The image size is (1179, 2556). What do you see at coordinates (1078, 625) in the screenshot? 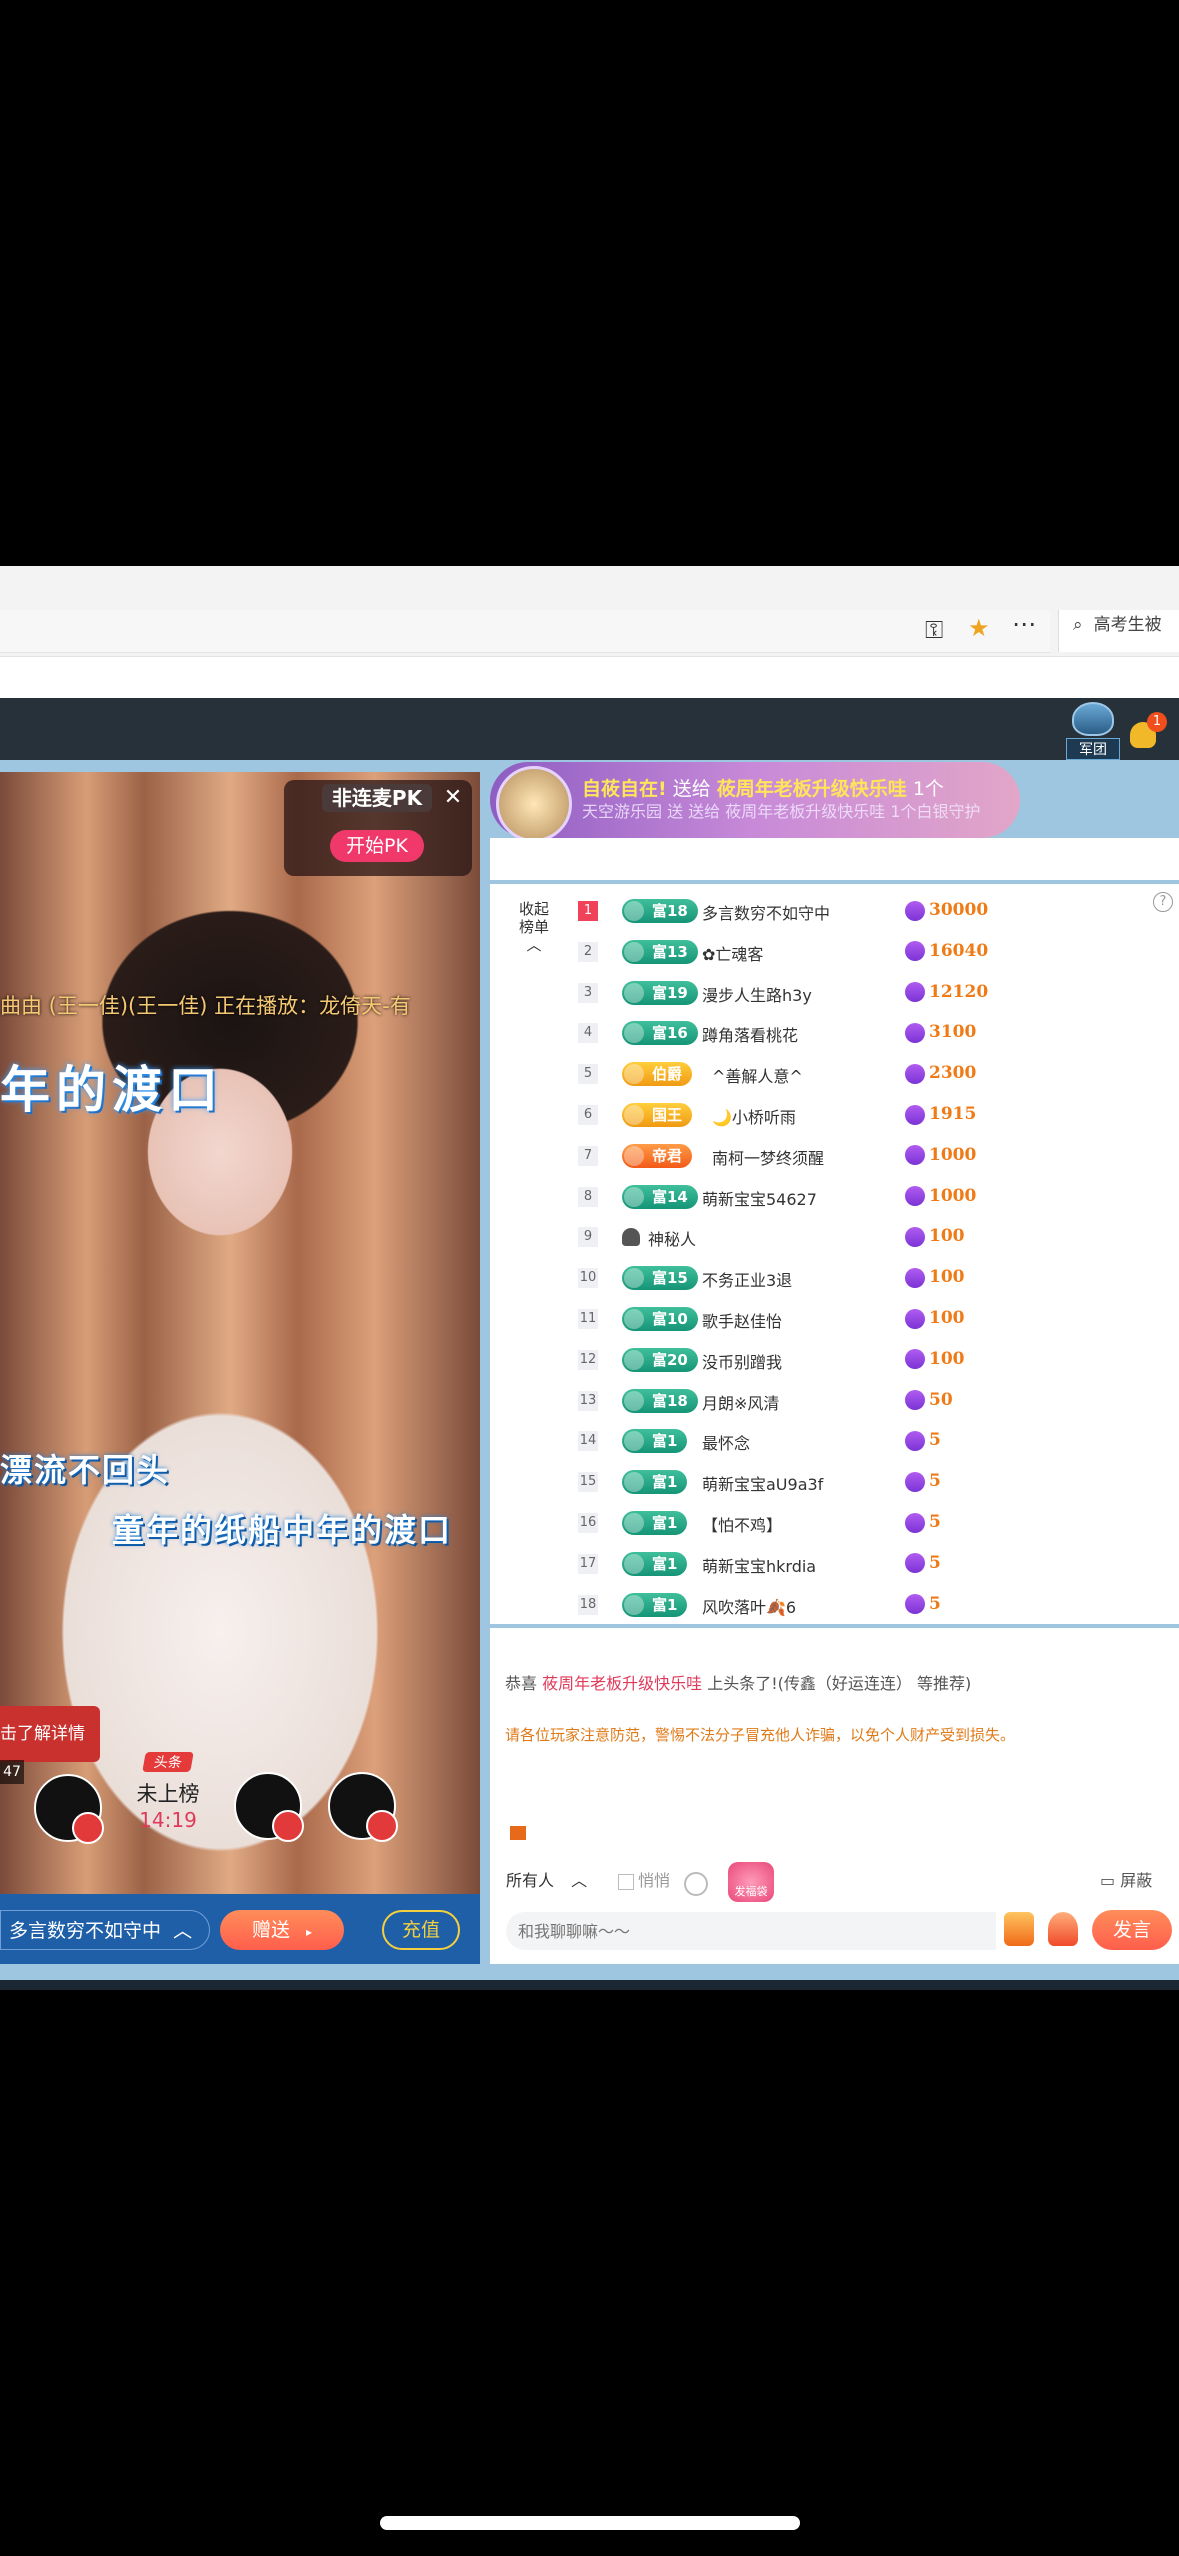
I see `search-icon: ⌕` at bounding box center [1078, 625].